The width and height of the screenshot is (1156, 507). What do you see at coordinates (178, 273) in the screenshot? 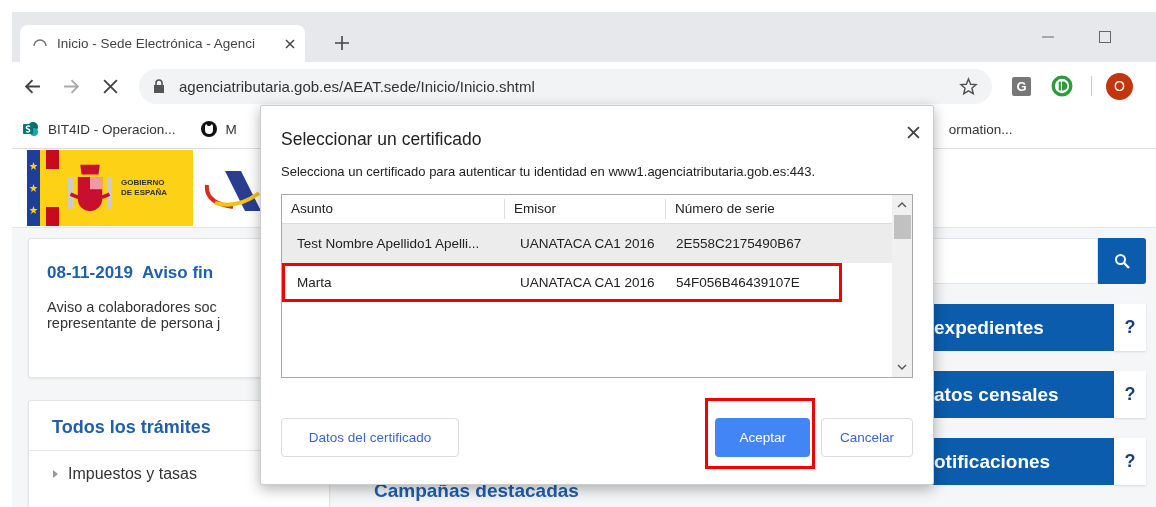
I see `notice-title: Aviso fin` at bounding box center [178, 273].